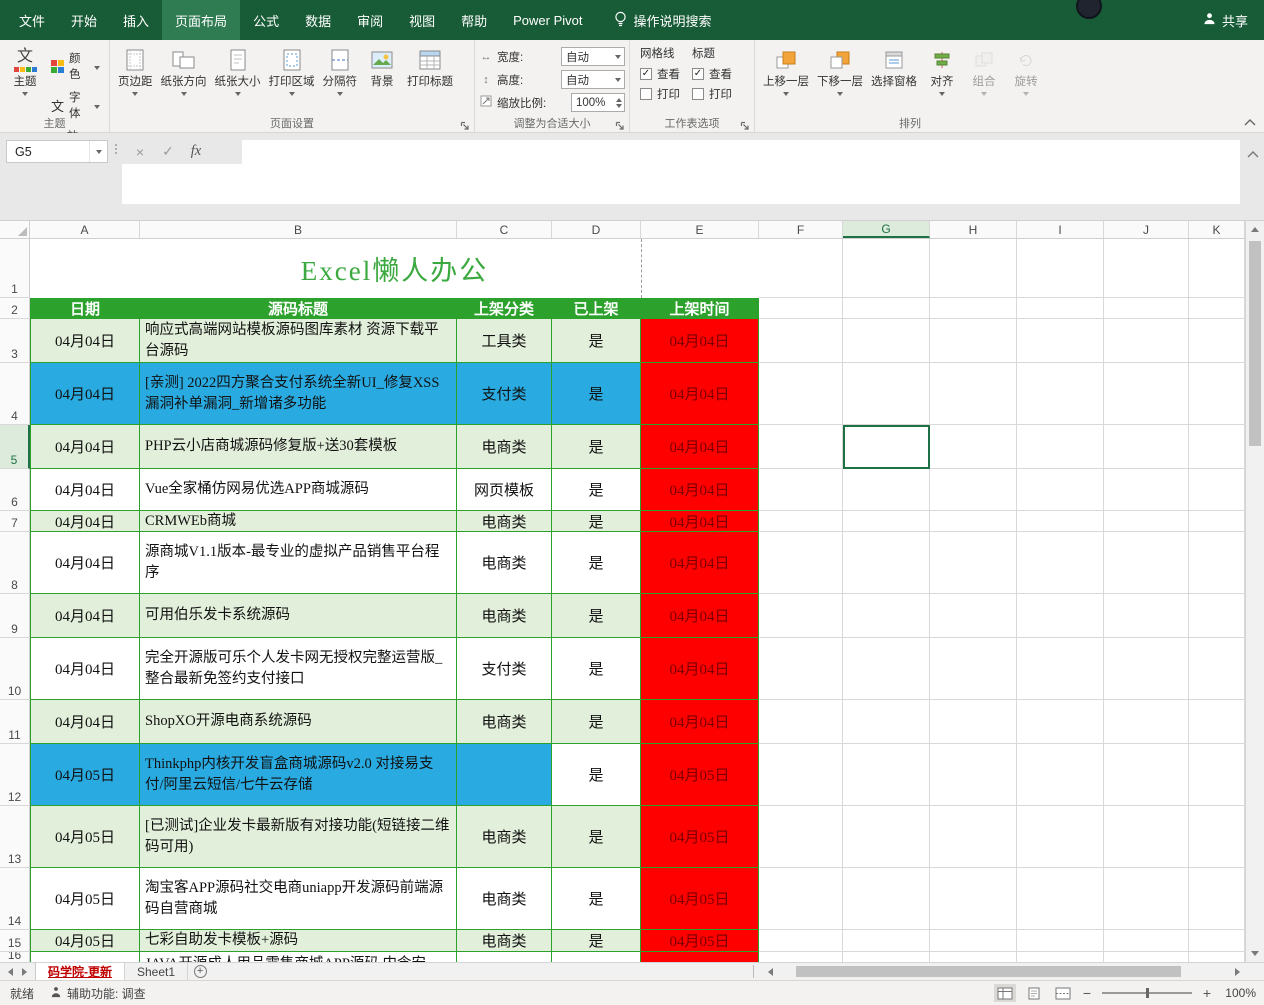 This screenshot has height=1005, width=1264. I want to click on cell-E11: 04月04日, so click(700, 722).